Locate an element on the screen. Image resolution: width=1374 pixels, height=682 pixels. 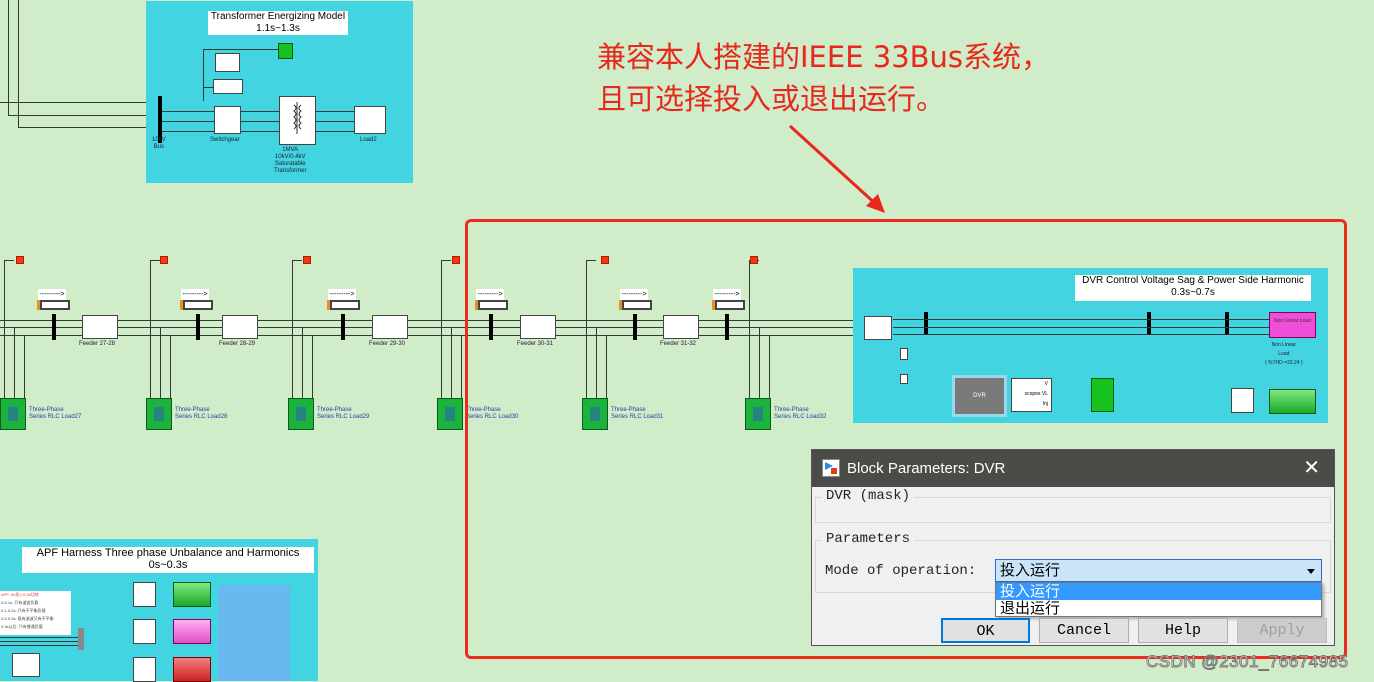
transformer-coil-icon is located at coordinates (297, 118).